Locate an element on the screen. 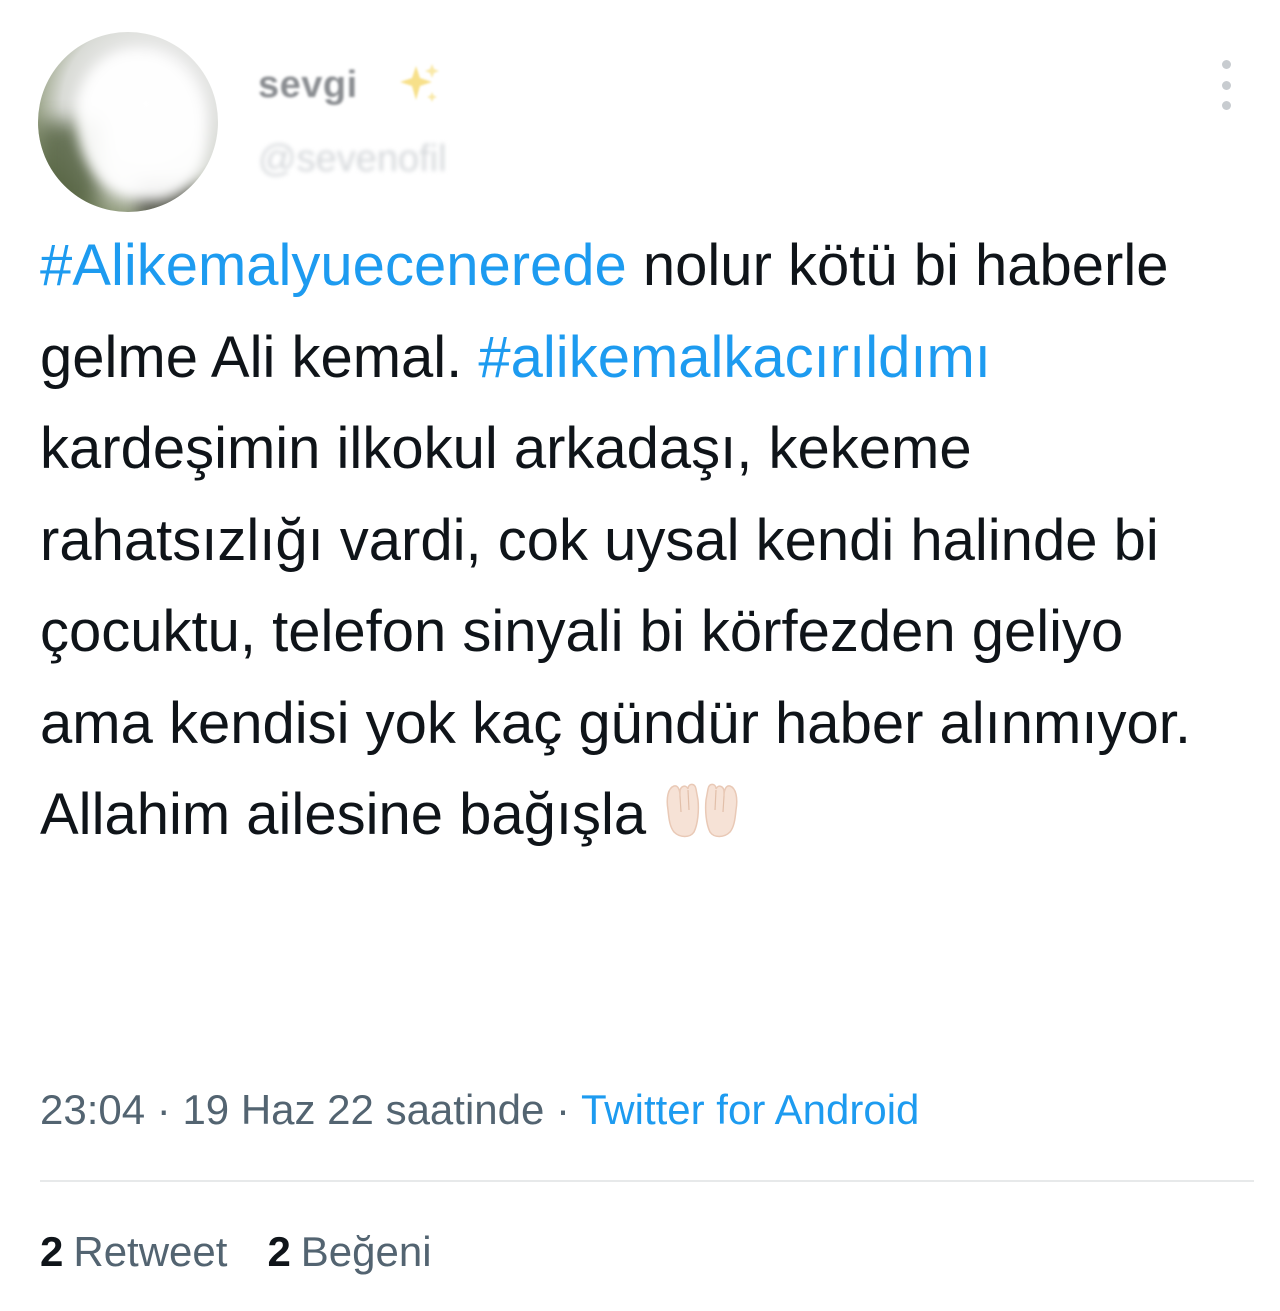 This screenshot has width=1280, height=1311. folded-hands-icon is located at coordinates (702, 810).